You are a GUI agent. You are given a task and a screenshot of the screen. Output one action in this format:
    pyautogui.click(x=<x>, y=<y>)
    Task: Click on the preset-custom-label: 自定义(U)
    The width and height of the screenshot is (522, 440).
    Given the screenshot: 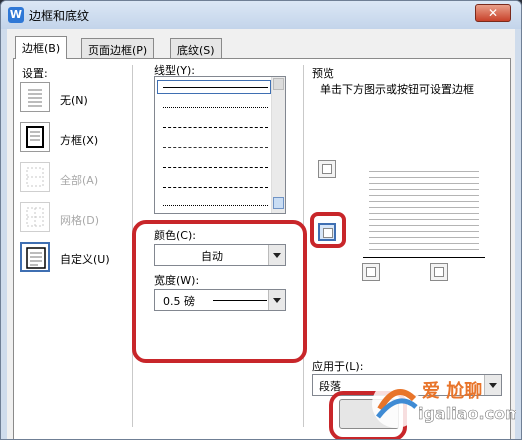 What is the action you would take?
    pyautogui.click(x=85, y=259)
    